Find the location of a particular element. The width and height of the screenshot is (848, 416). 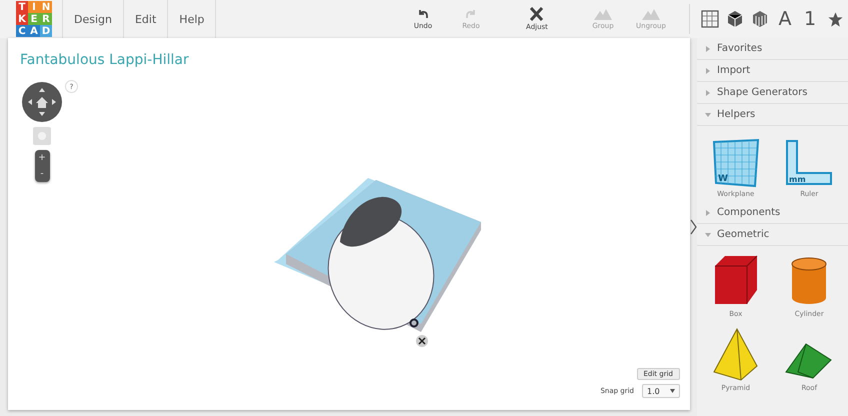

view-text-button: A is located at coordinates (785, 19).